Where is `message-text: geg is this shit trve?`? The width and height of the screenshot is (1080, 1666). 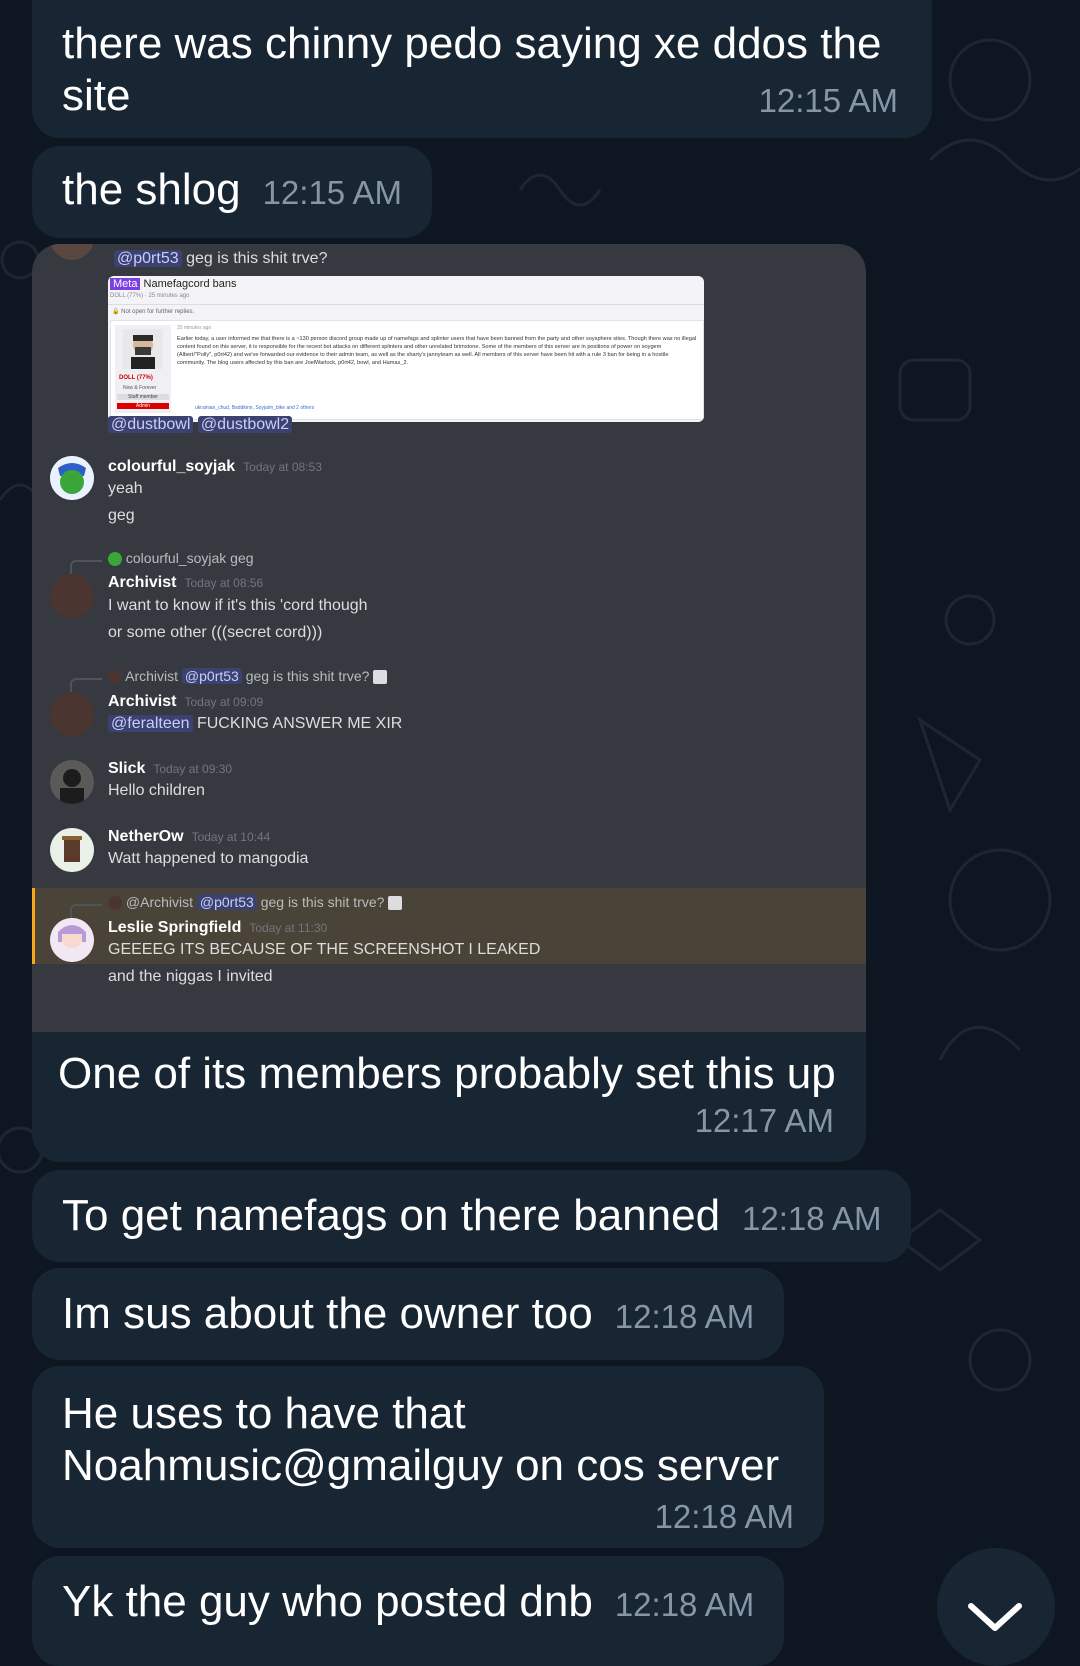
message-text: geg is this shit trve? is located at coordinates (257, 258).